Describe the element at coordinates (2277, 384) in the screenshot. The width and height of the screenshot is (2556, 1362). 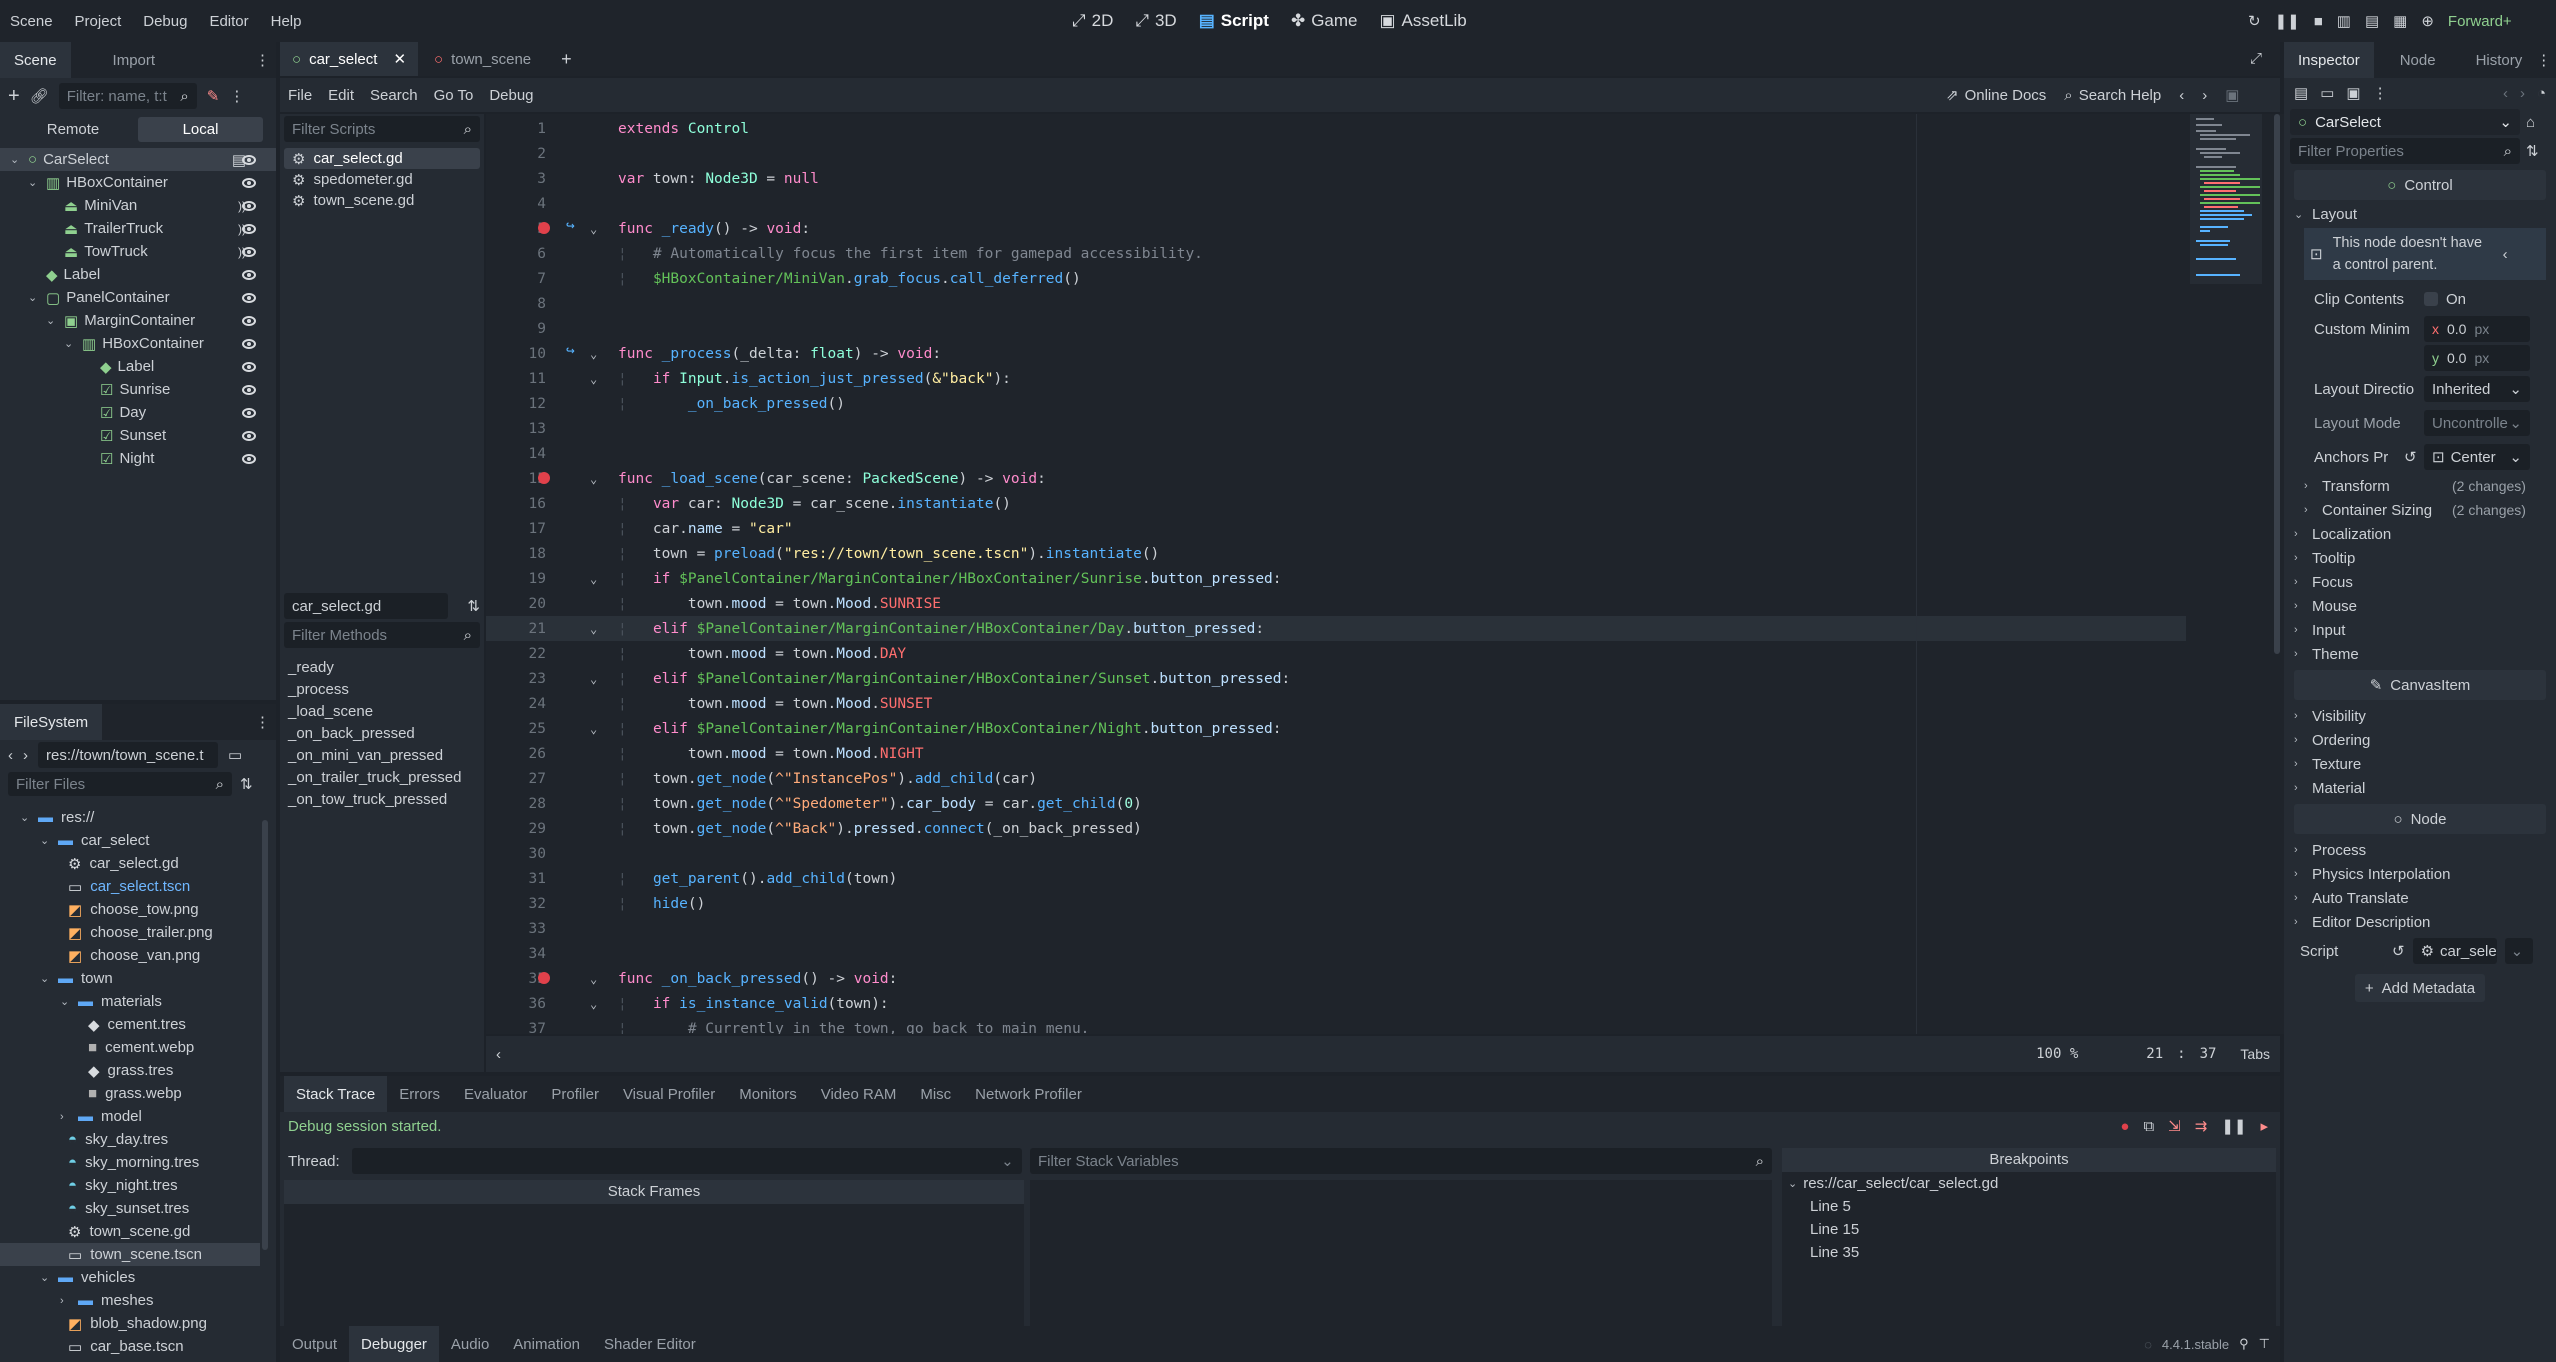
I see `code-scrollbar` at that location.